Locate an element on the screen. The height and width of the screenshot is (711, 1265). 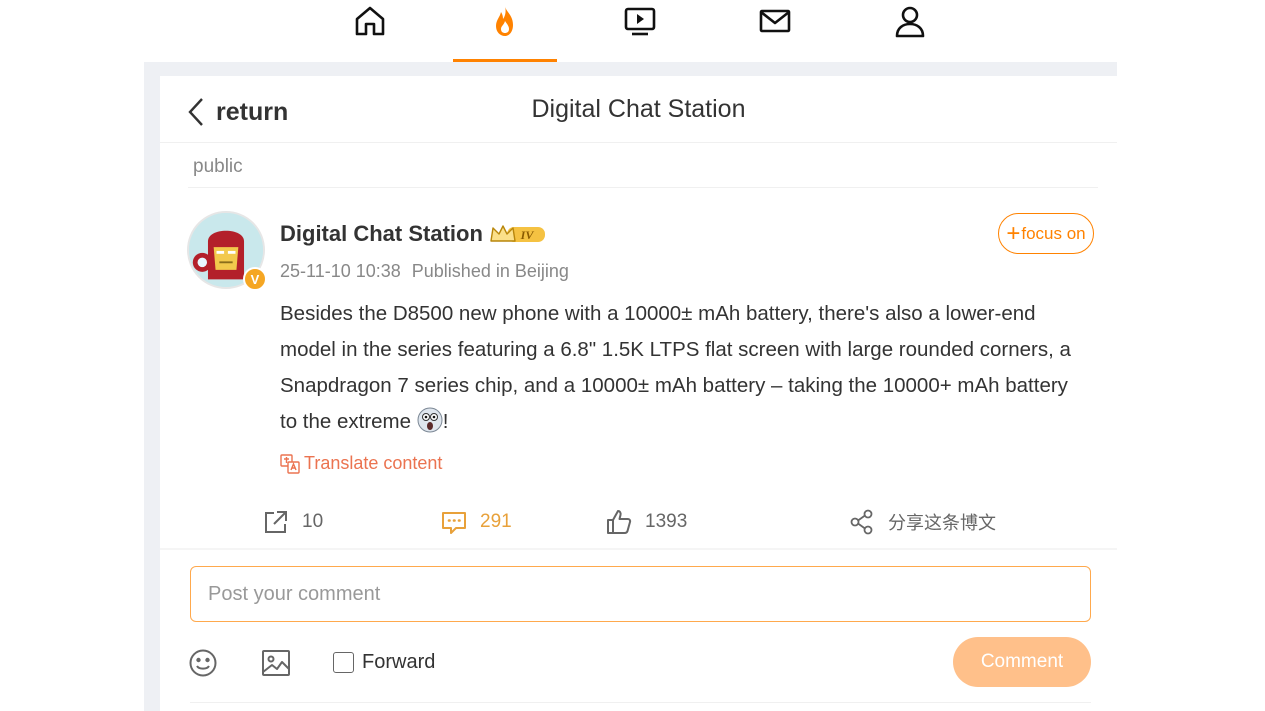
page-header: return Digital Chat Station is located at coordinates (638, 109).